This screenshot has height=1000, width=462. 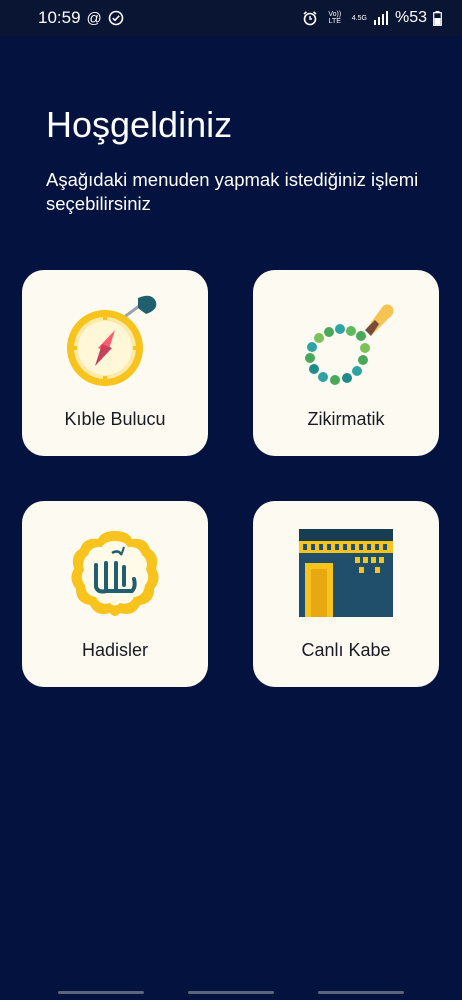 What do you see at coordinates (410, 17) in the screenshot?
I see `battery-percent: %53` at bounding box center [410, 17].